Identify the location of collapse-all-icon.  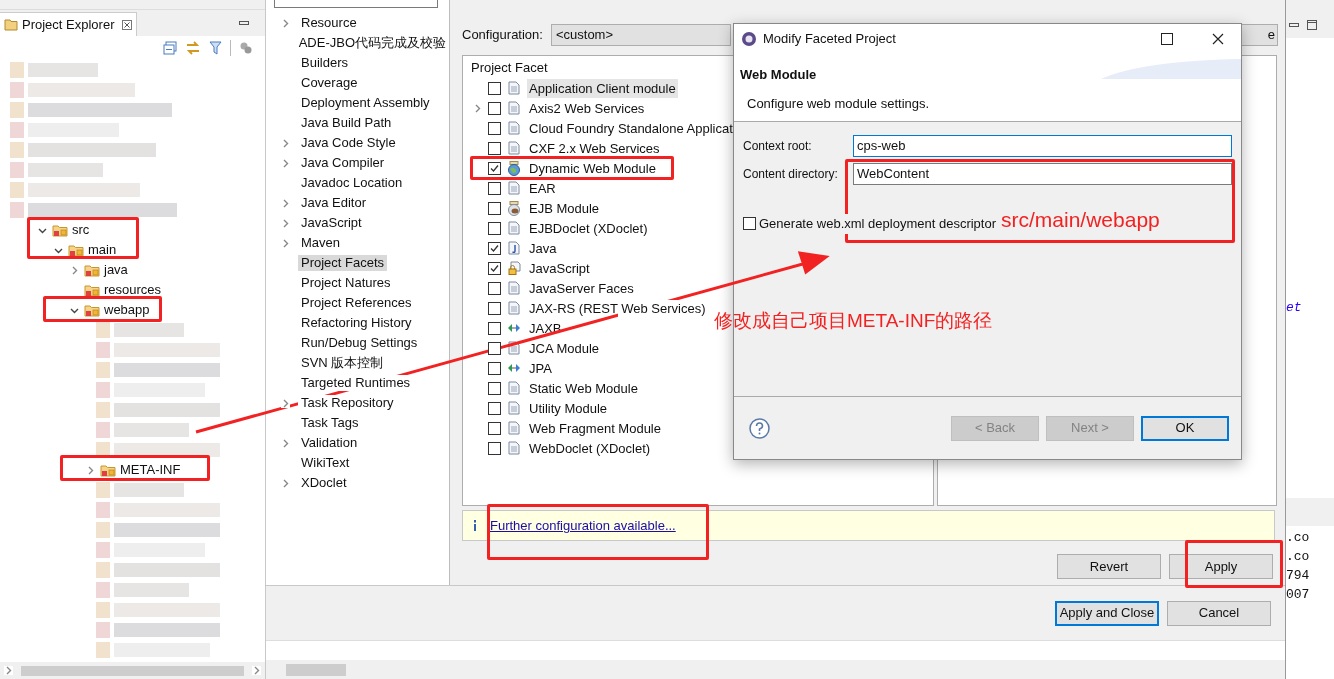
(170, 48).